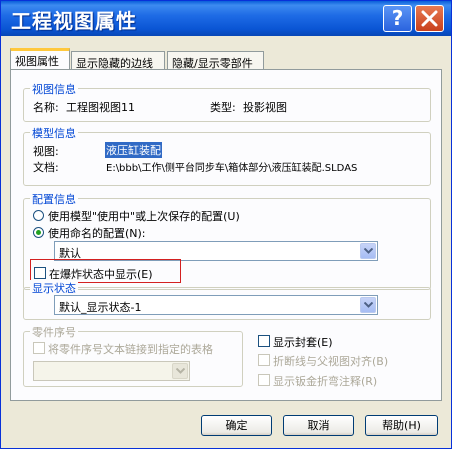 The image size is (461, 455). Describe the element at coordinates (264, 341) in the screenshot. I see `show-envelope-checkbox` at that location.